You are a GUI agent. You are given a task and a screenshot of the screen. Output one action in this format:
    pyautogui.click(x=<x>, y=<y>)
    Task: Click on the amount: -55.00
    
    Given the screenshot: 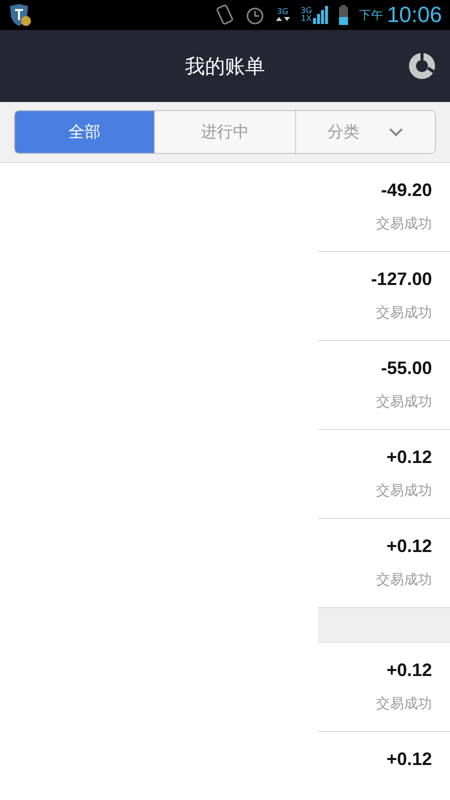 What is the action you would take?
    pyautogui.click(x=406, y=368)
    